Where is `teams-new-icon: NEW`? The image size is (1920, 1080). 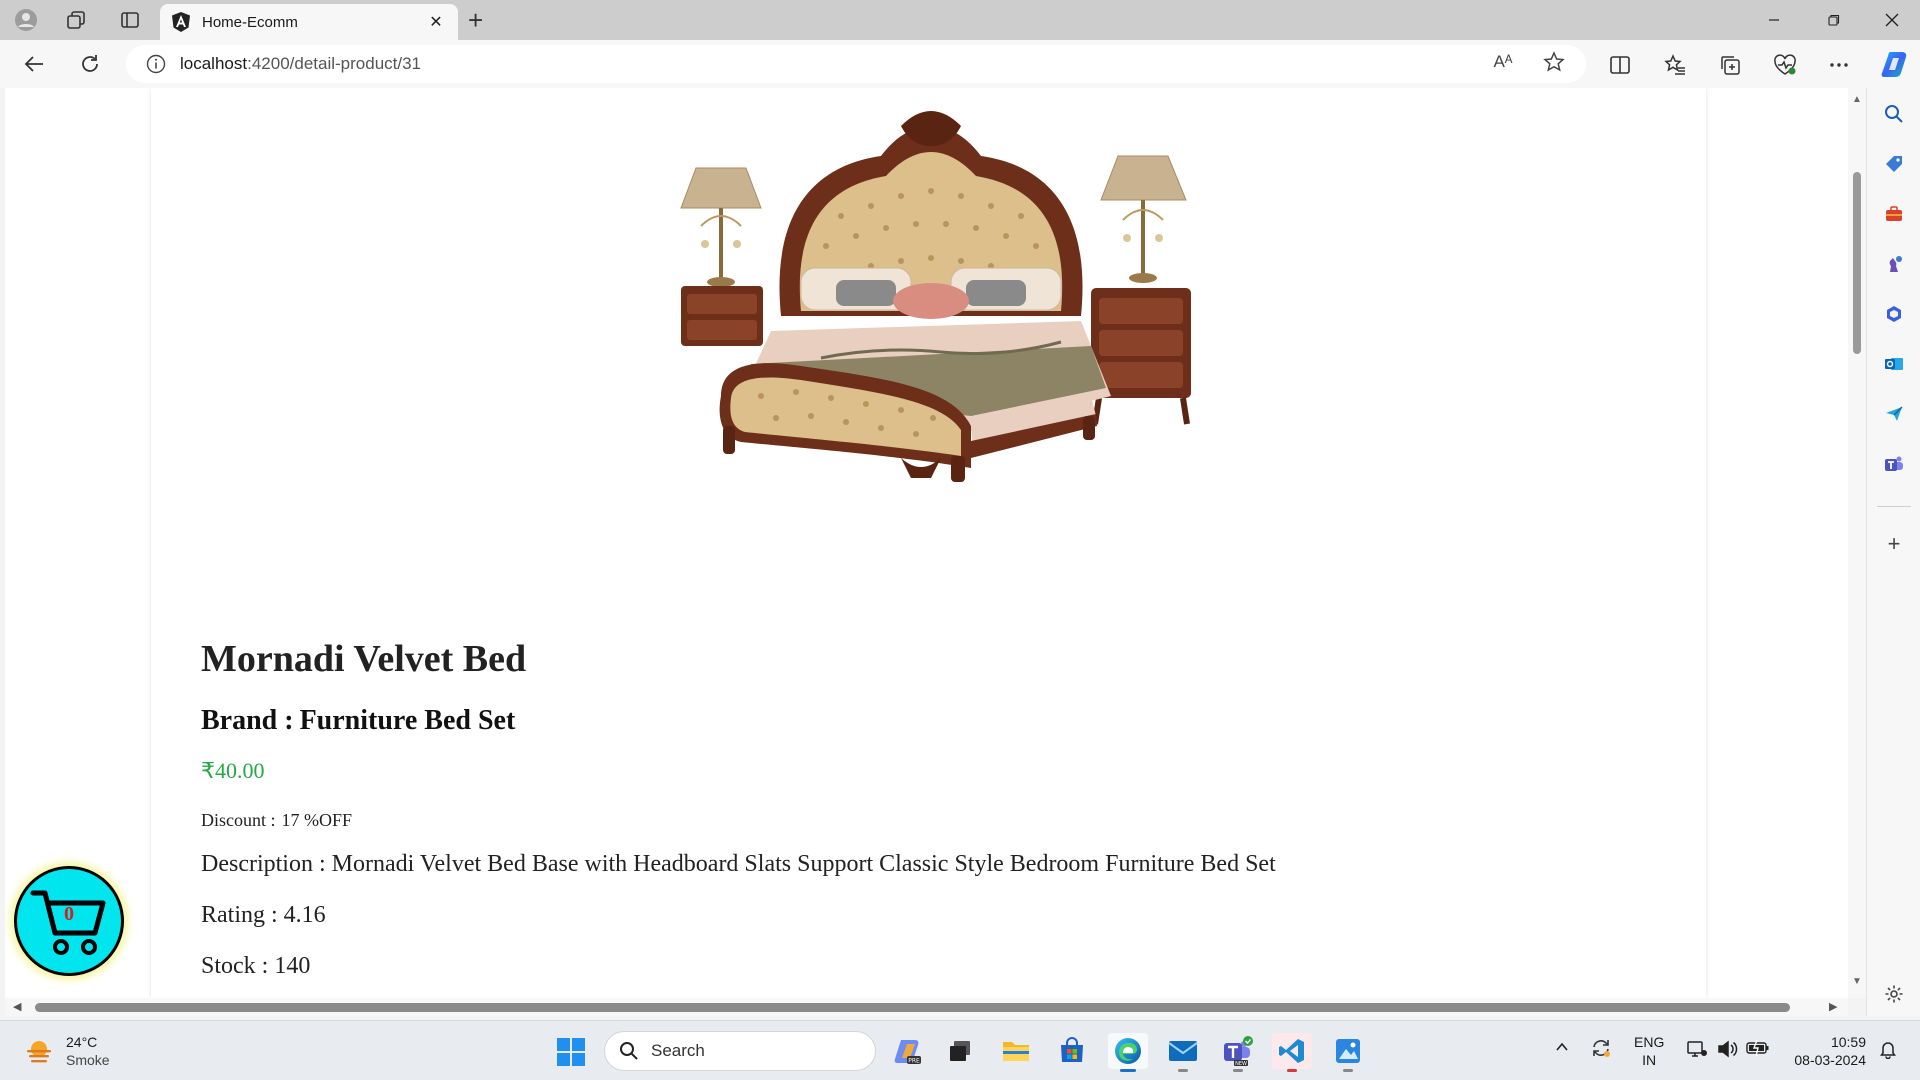
teams-new-icon: NEW is located at coordinates (1238, 1052).